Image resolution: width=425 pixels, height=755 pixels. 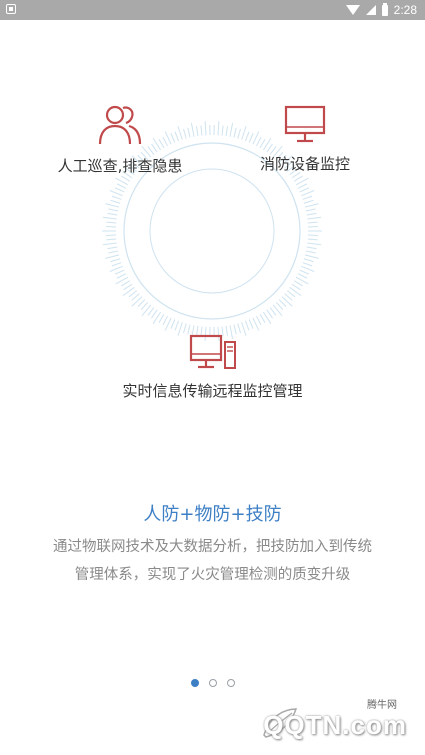 I want to click on page-indicator, so click(x=212, y=683).